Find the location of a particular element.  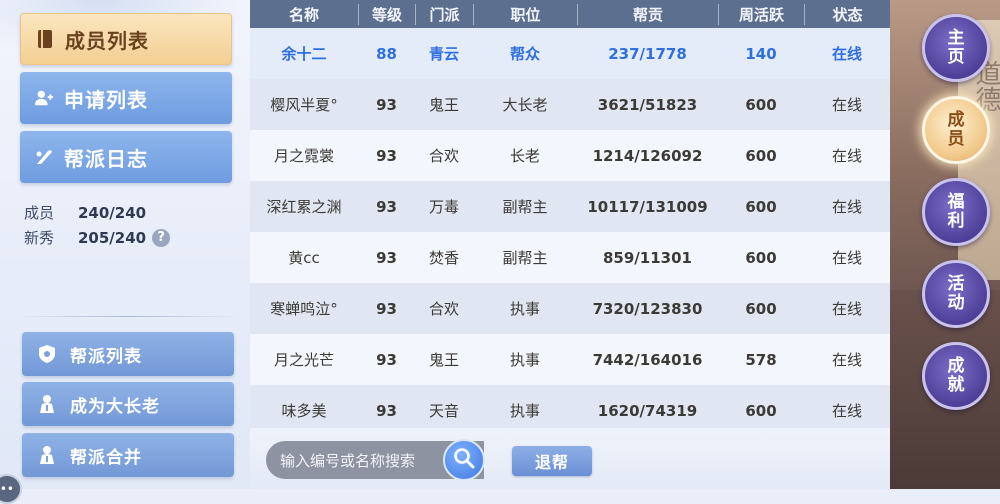

tab-application-list: 申请列表 is located at coordinates (126, 98).